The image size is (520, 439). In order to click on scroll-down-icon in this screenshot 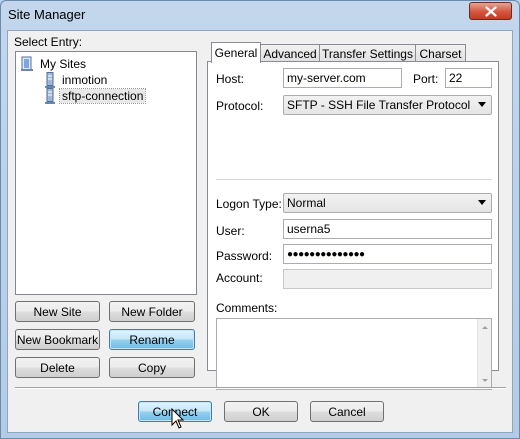, I will do `click(485, 380)`.